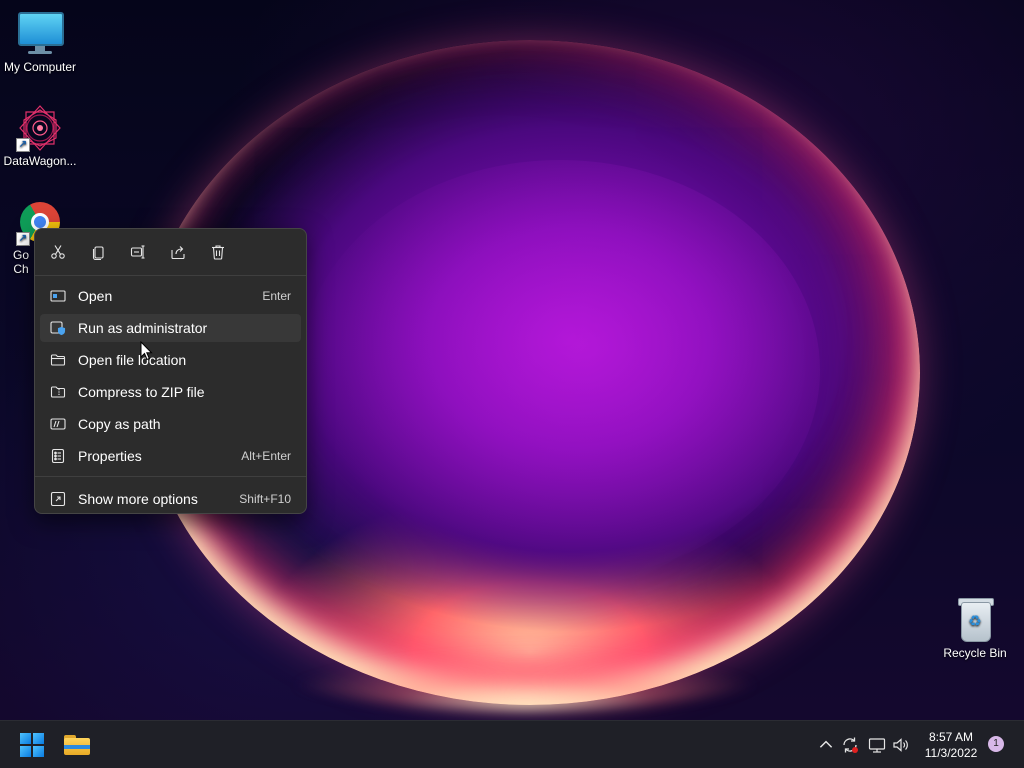 The image size is (1024, 768). Describe the element at coordinates (58, 296) in the screenshot. I see `open-icon` at that location.